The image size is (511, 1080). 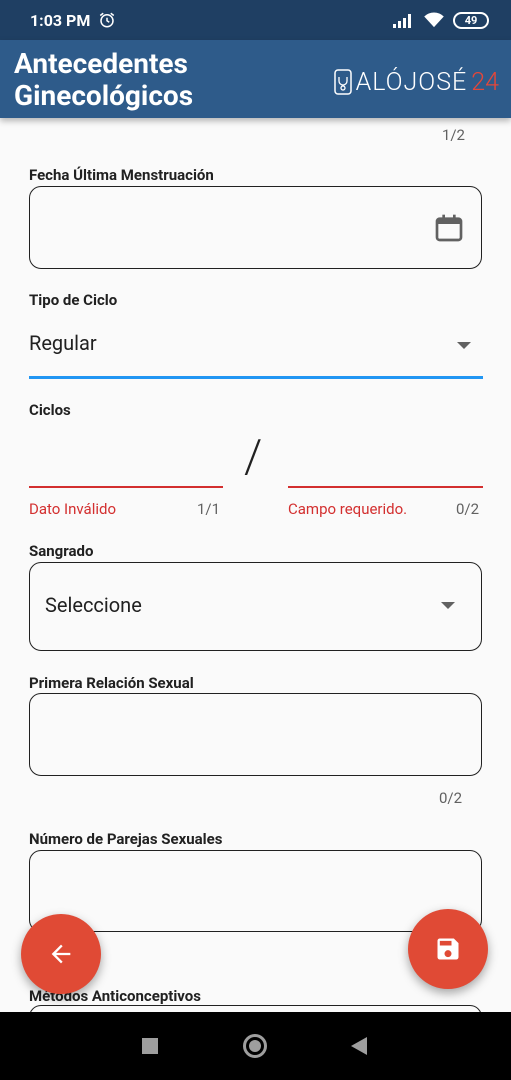 What do you see at coordinates (449, 228) in the screenshot?
I see `calendar-icon` at bounding box center [449, 228].